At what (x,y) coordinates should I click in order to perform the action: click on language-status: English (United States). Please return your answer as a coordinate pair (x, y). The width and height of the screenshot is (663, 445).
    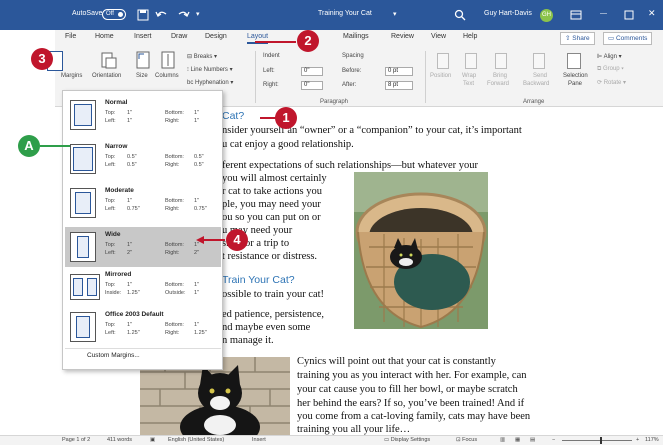
    Looking at the image, I should click on (196, 440).